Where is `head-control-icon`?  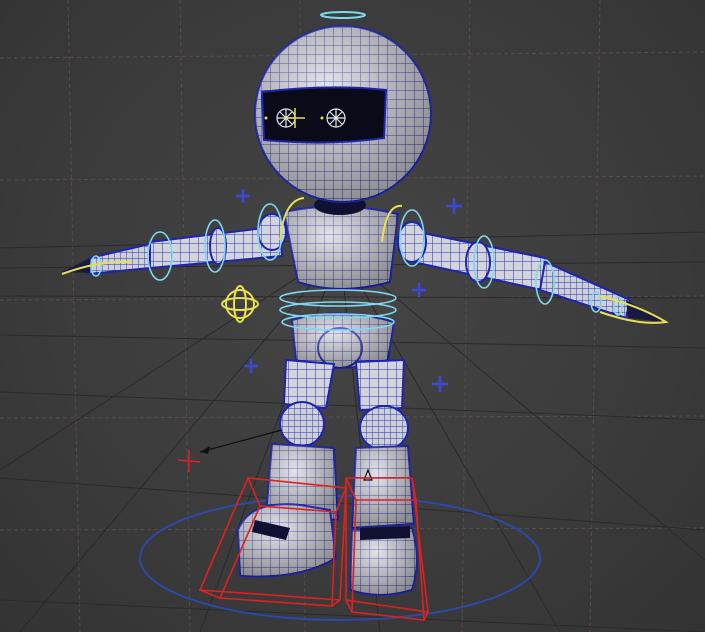
head-control-icon is located at coordinates (343, 15).